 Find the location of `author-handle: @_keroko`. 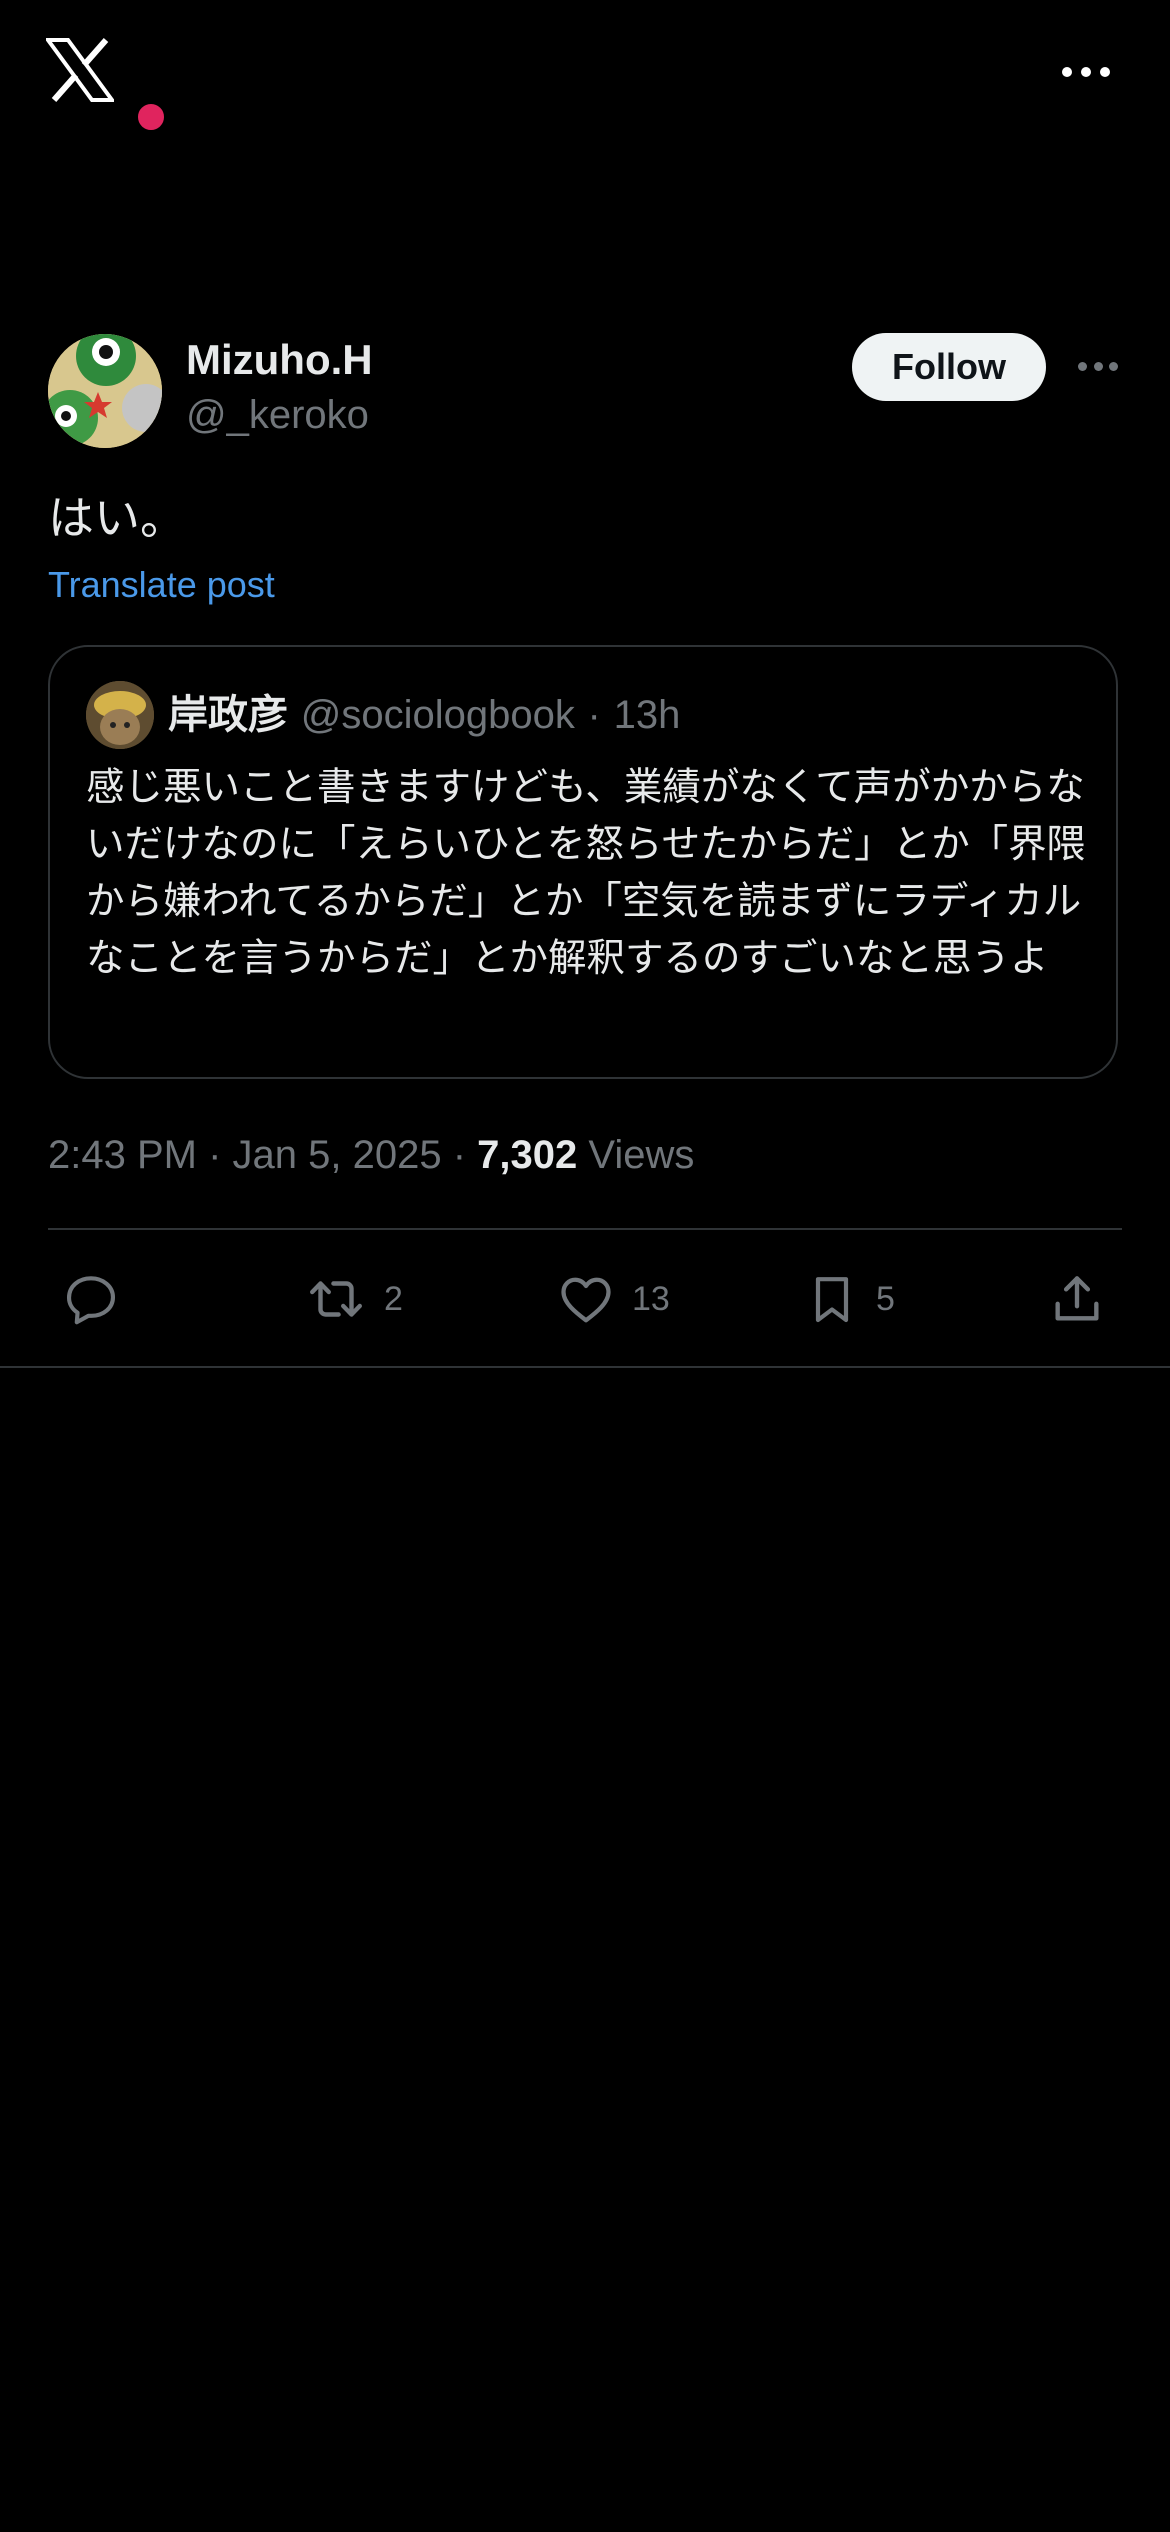

author-handle: @_keroko is located at coordinates (277, 415).